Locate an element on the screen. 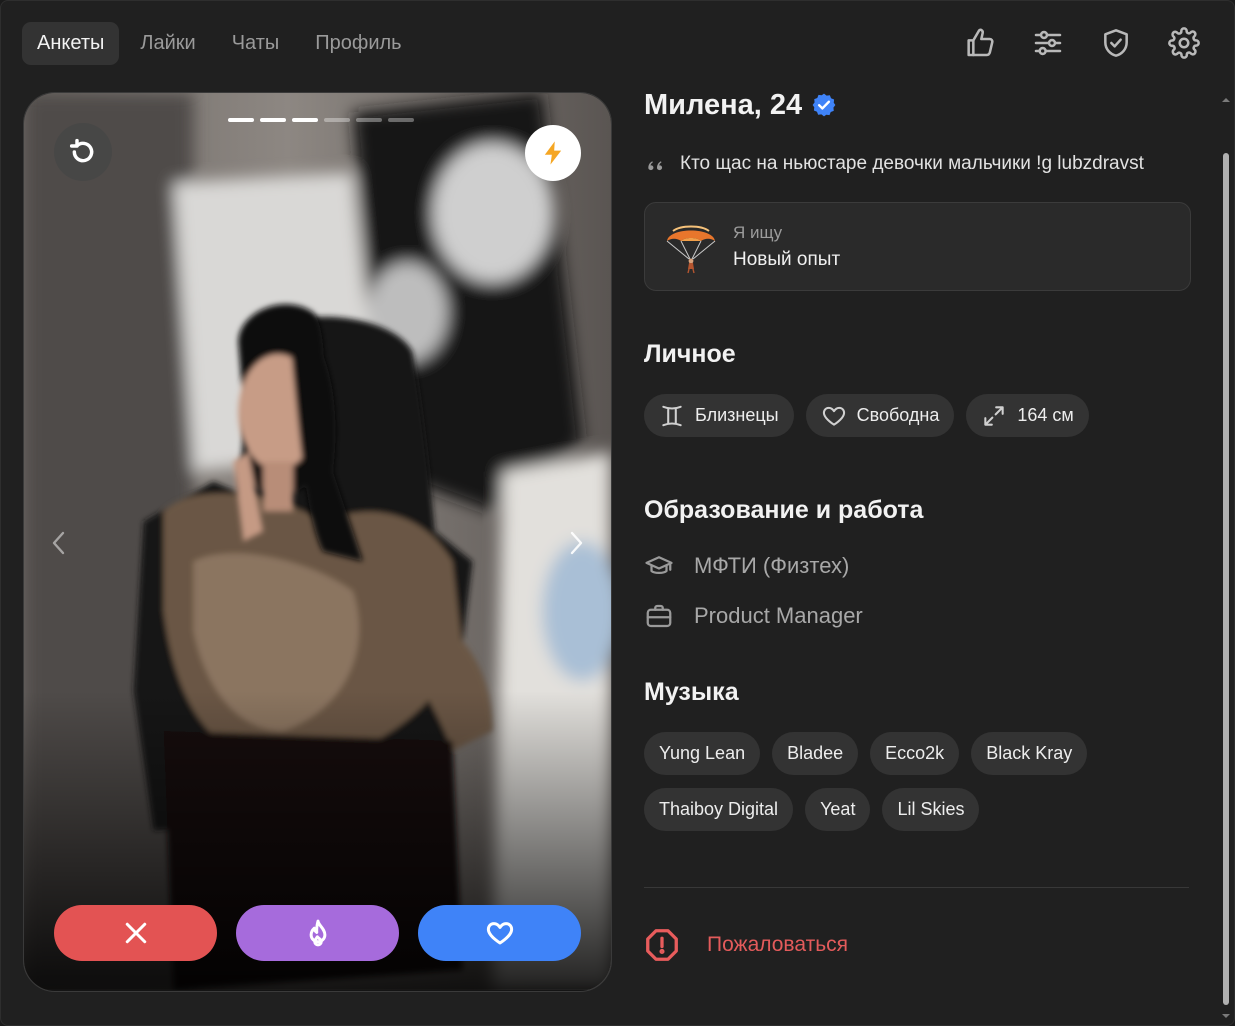  sliders-icon is located at coordinates (1048, 43).